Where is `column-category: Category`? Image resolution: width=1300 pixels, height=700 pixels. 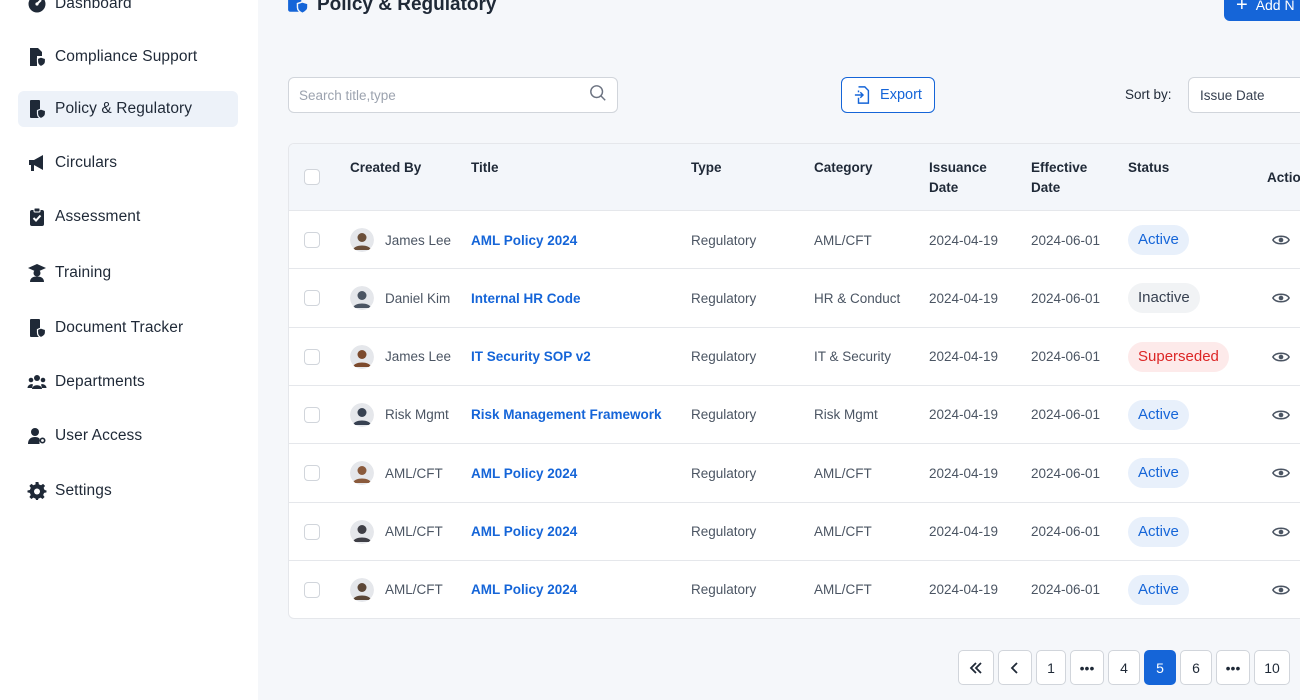 column-category: Category is located at coordinates (843, 168).